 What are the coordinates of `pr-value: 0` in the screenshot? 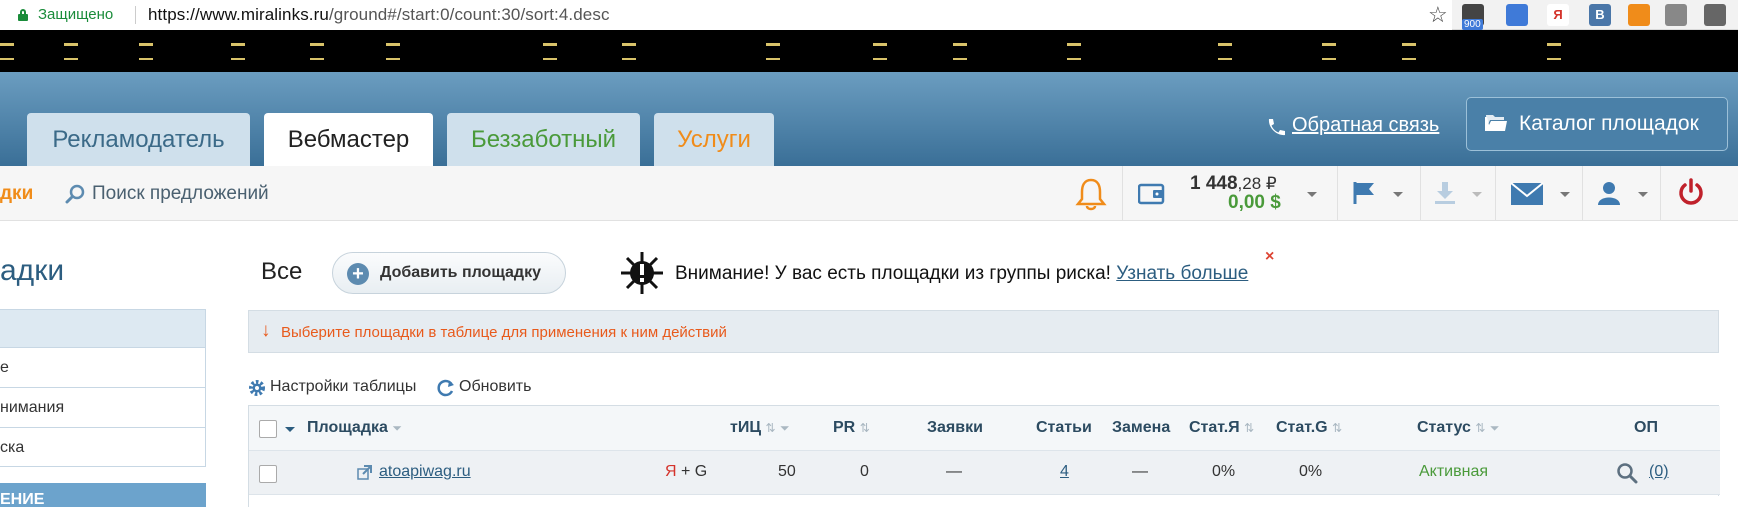 It's located at (864, 471).